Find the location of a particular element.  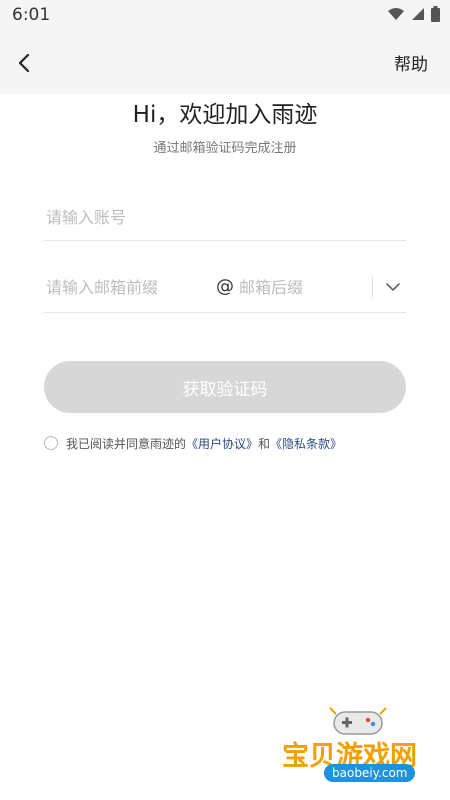

gamepad-icon is located at coordinates (358, 721).